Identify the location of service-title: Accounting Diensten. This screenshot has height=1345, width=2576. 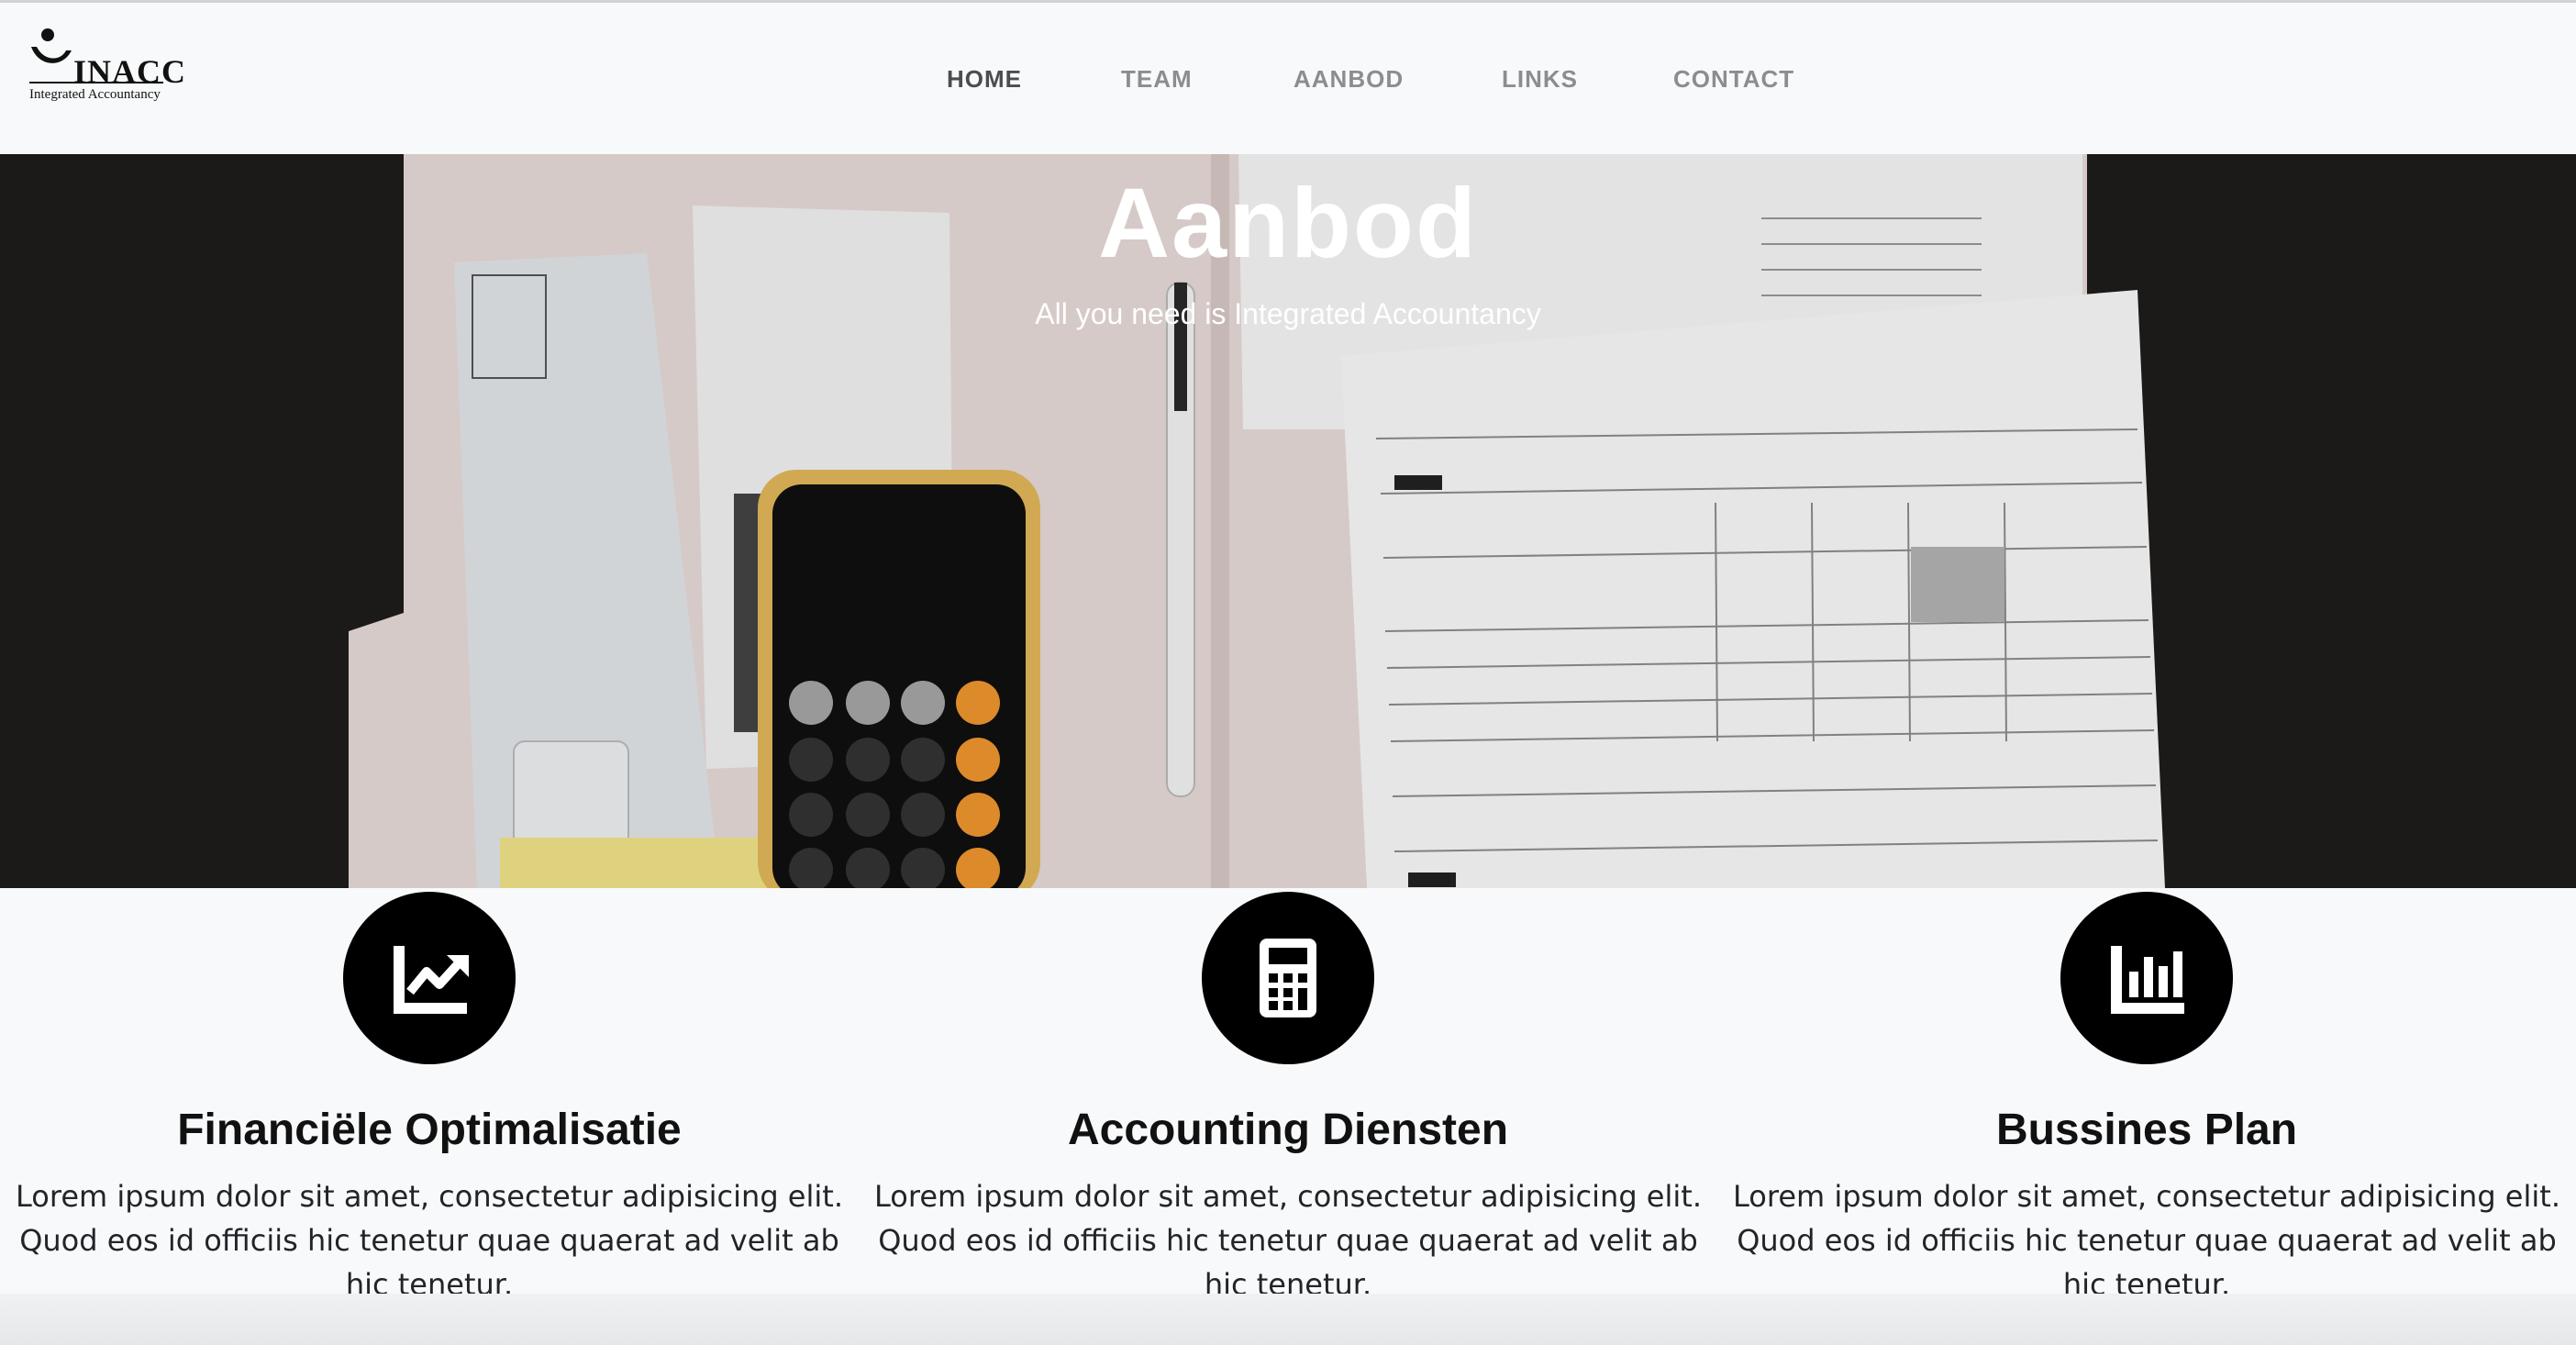
(1288, 1130).